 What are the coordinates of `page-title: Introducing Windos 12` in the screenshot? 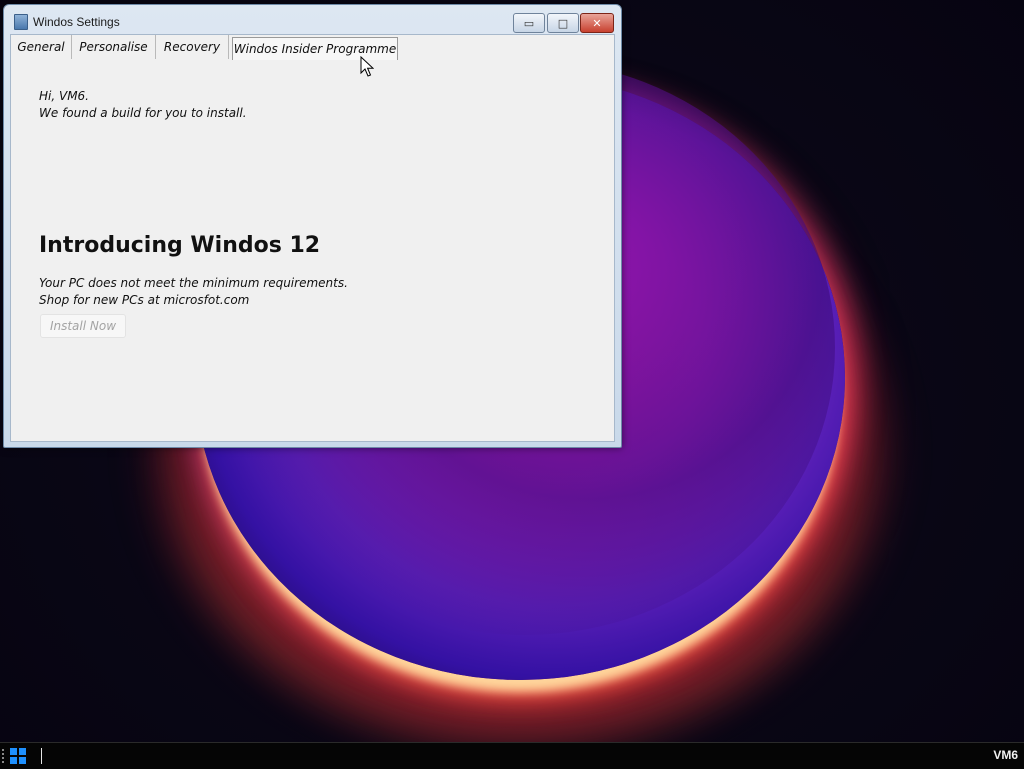 It's located at (180, 245).